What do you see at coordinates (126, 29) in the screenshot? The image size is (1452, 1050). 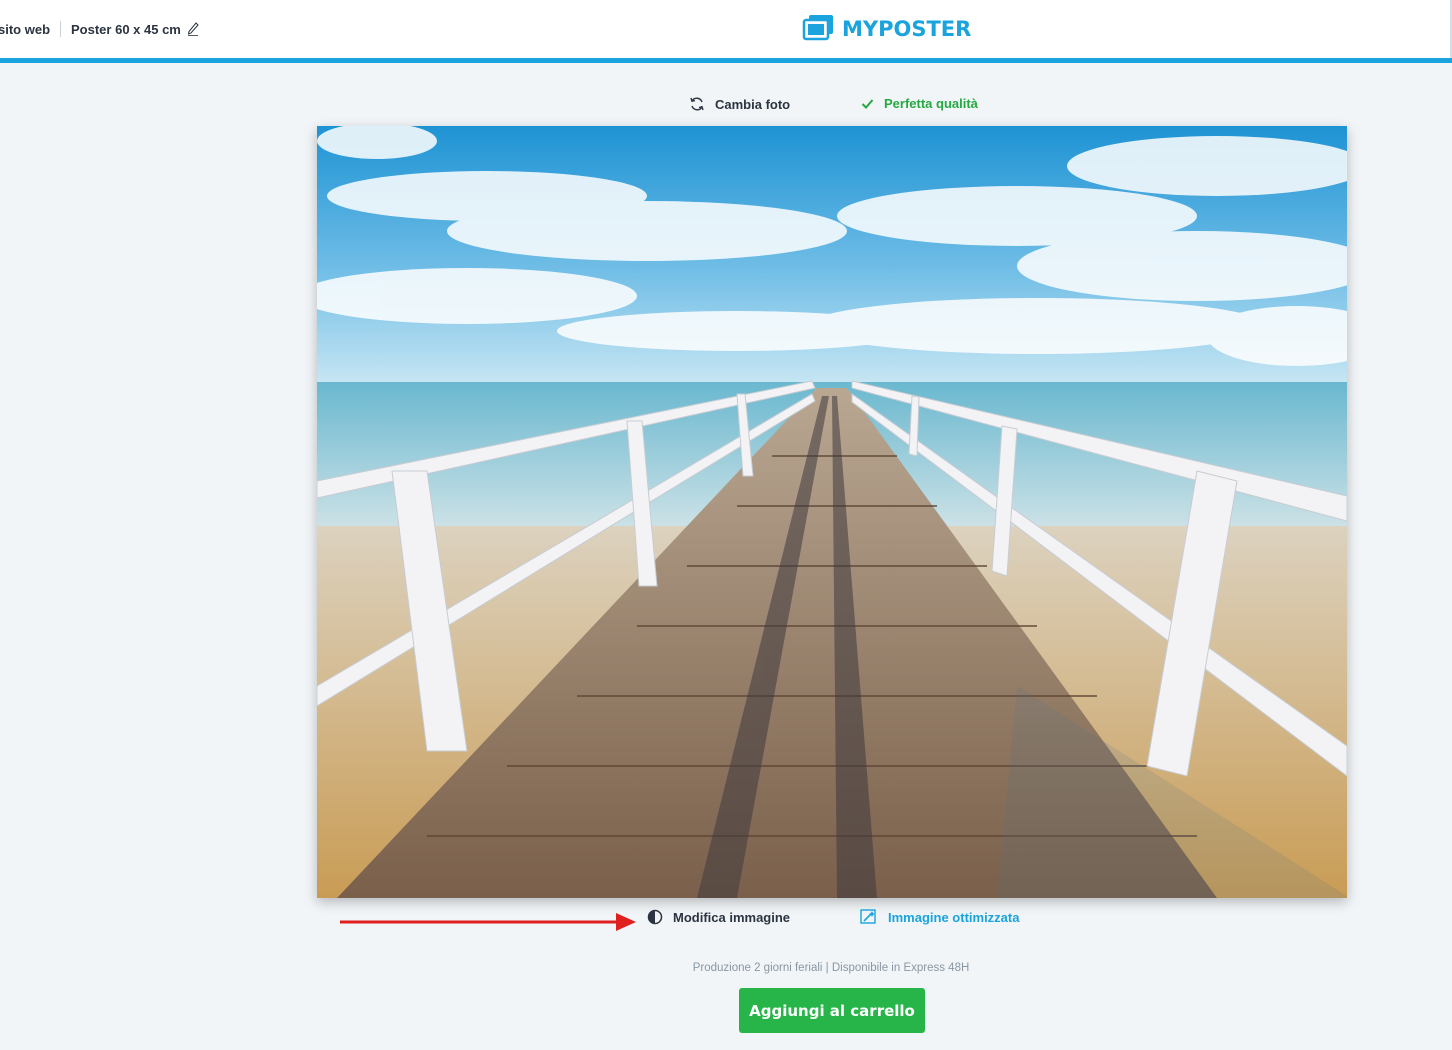 I see `poster-size-label: Poster 60 x 45 cm` at bounding box center [126, 29].